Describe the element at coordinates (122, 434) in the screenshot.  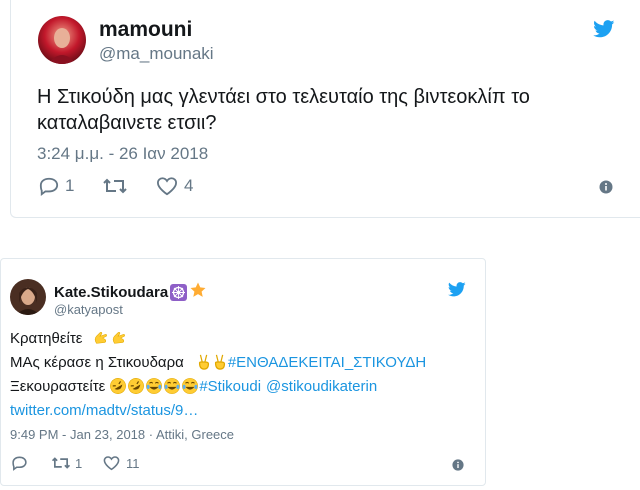
I see `timestamp: 9:49 PM - Jan 23, 2018 · Attiki, Greece` at that location.